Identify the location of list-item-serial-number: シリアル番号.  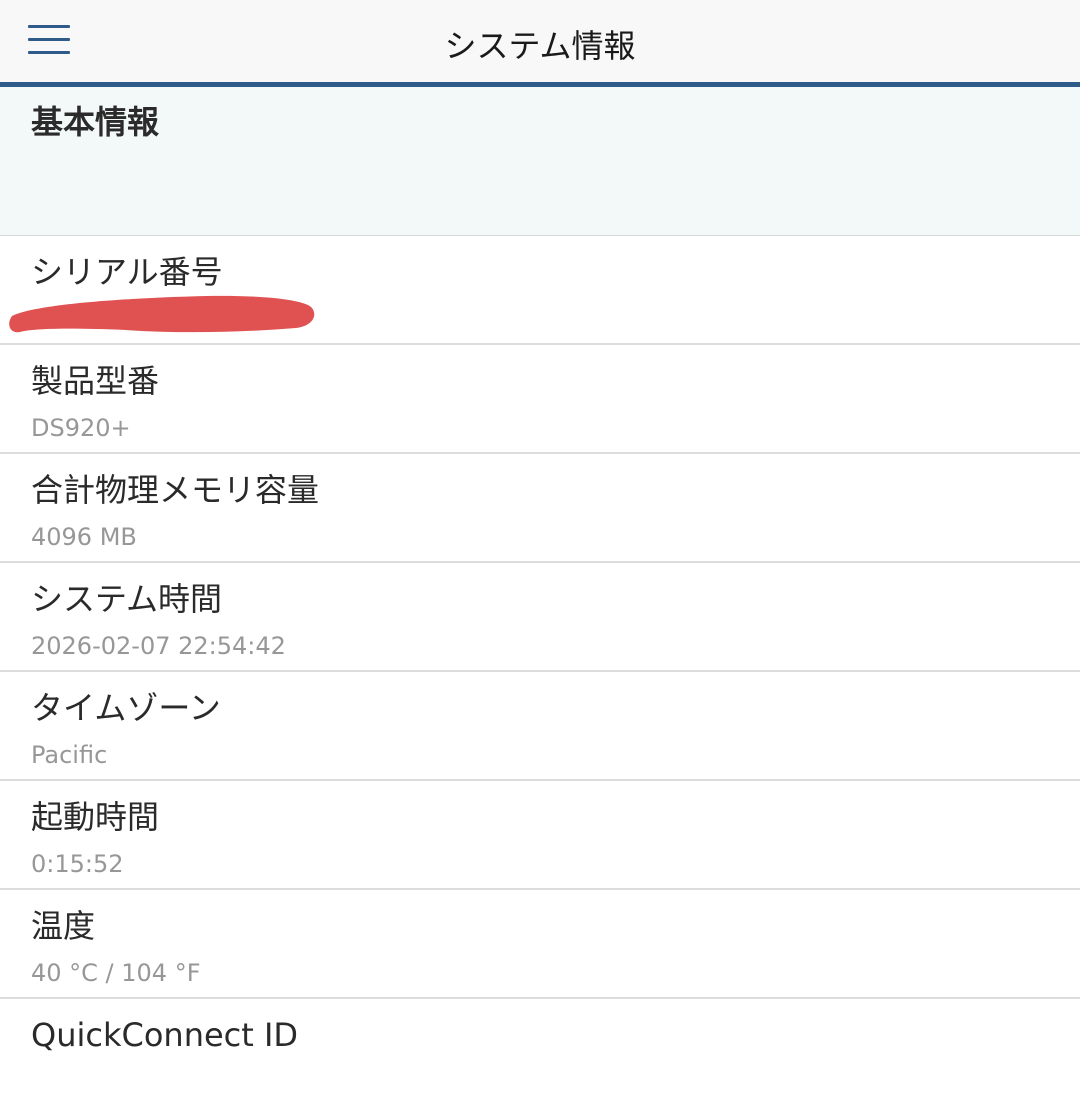
(540, 290).